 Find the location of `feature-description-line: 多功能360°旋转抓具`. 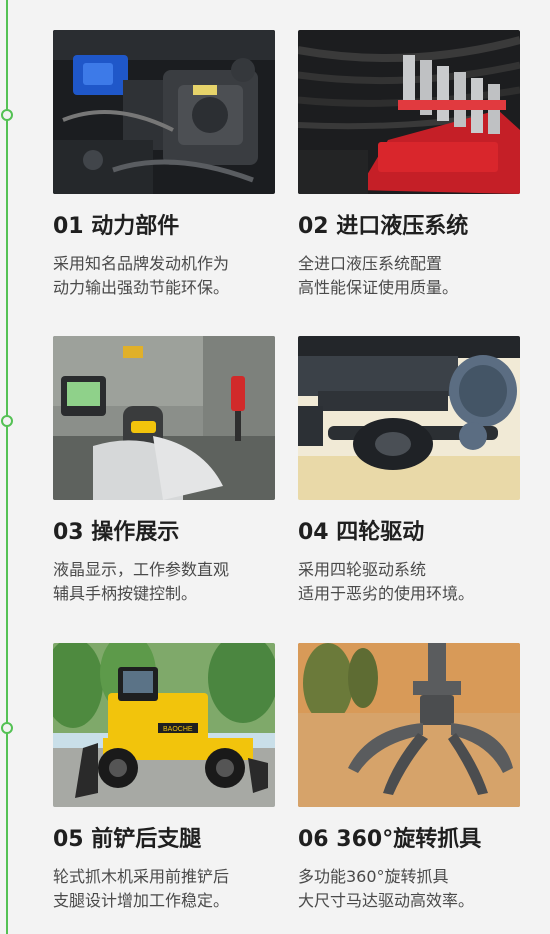

feature-description-line: 多功能360°旋转抓具 is located at coordinates (373, 876).